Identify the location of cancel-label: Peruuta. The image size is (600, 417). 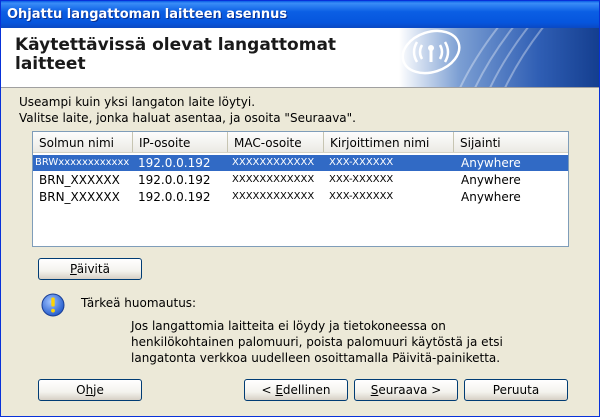
(516, 390).